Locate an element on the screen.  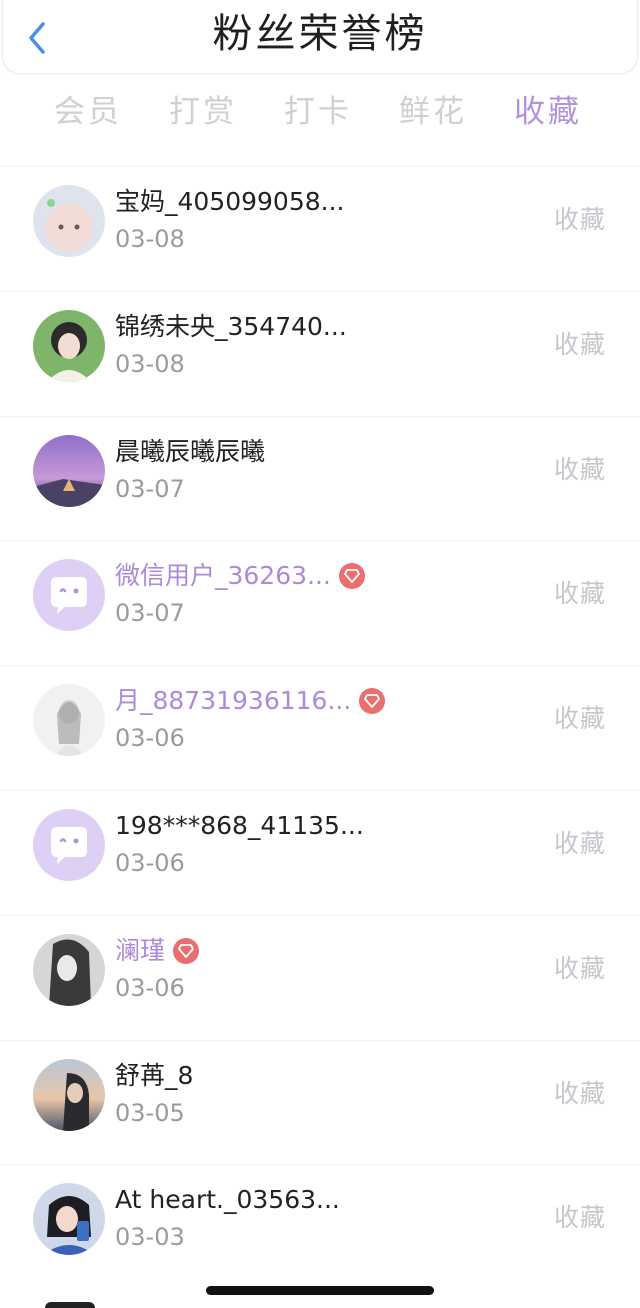
fan-name: 澜瑾 is located at coordinates (157, 951).